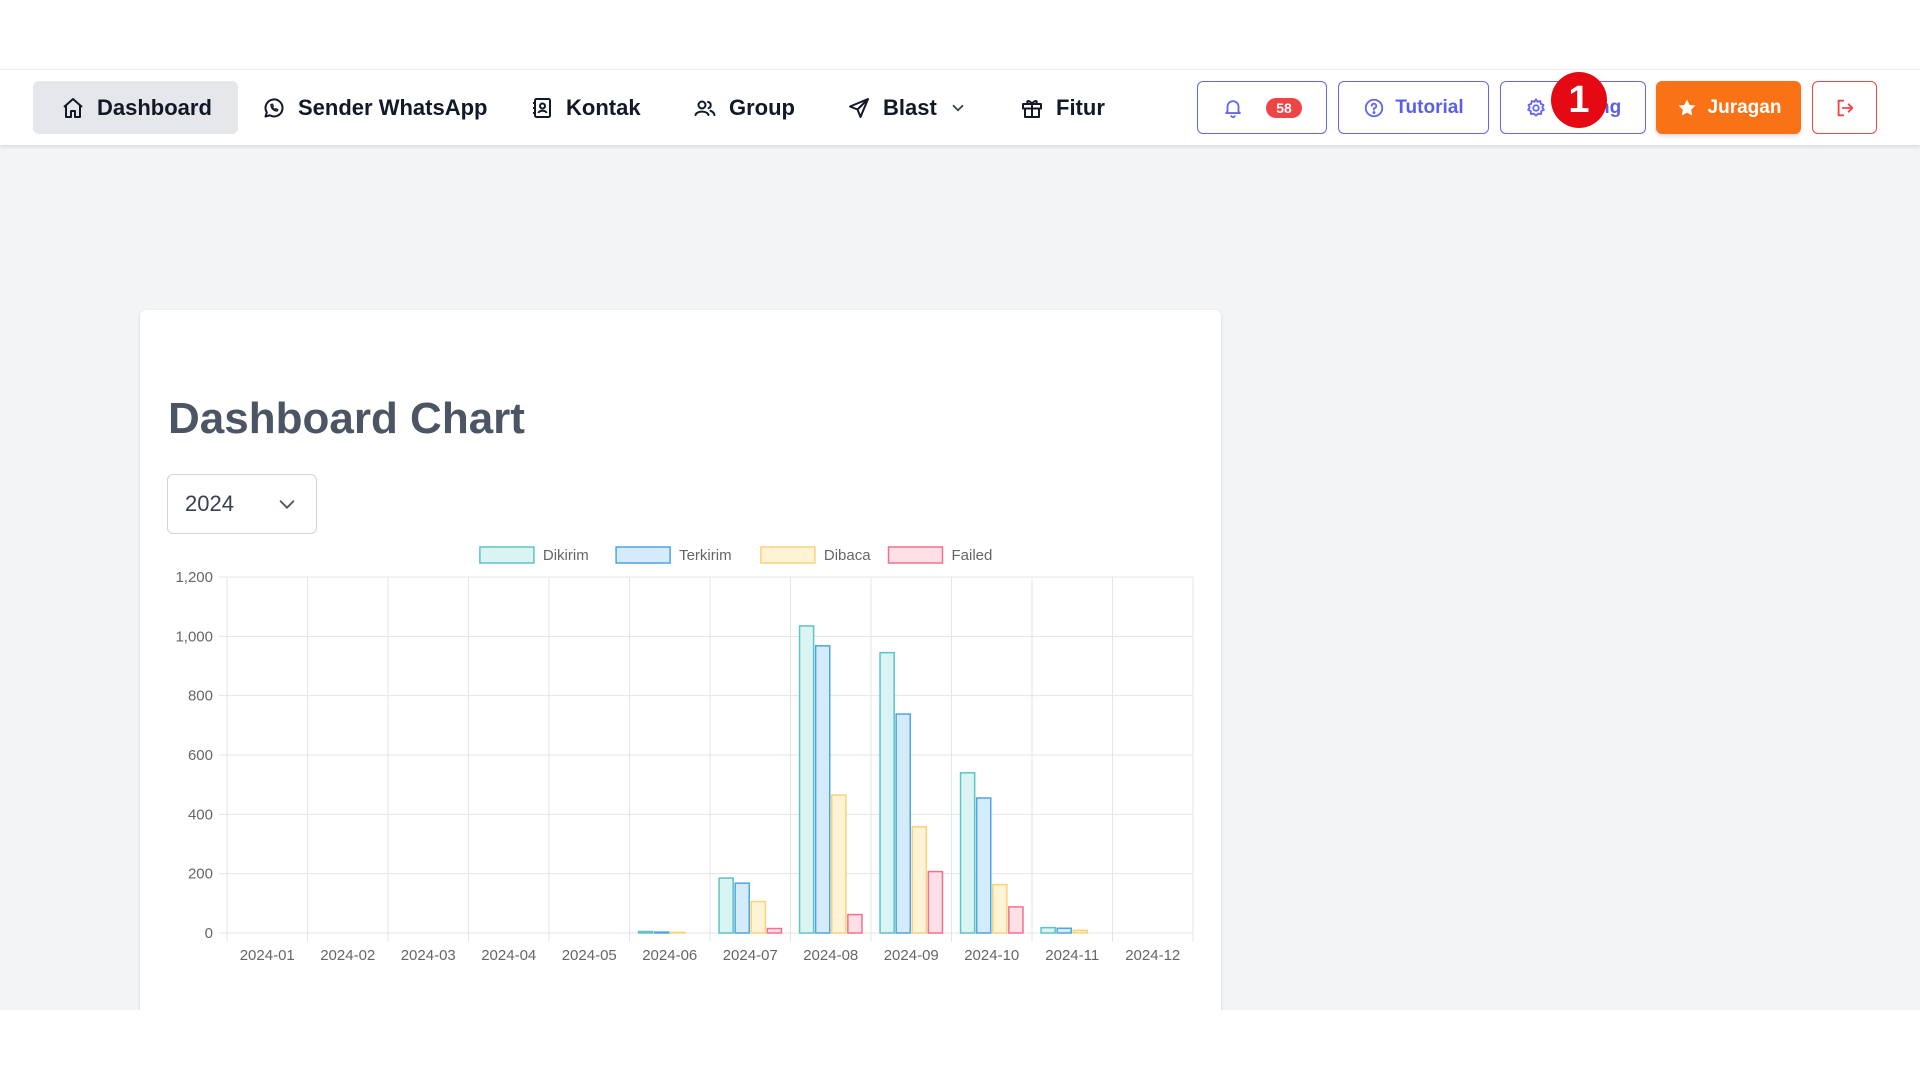 This screenshot has width=1920, height=1080. Describe the element at coordinates (589, 955) in the screenshot. I see `x-tick-label: 2024-05` at that location.